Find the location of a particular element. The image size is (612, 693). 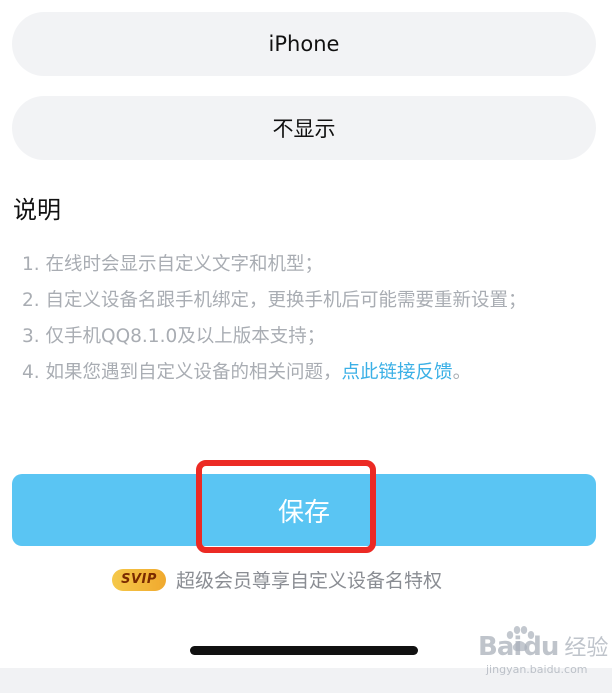

device-name-option: iPhone is located at coordinates (304, 44).